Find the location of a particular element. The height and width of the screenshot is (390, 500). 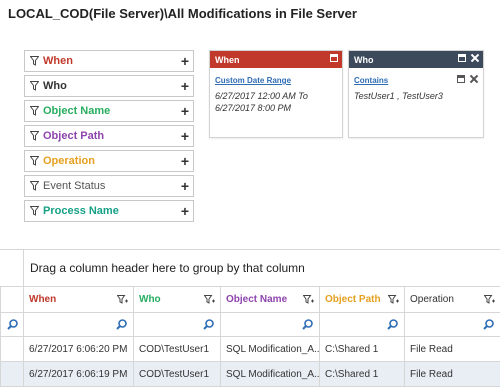

filter-item-who: Who + is located at coordinates (109, 86).